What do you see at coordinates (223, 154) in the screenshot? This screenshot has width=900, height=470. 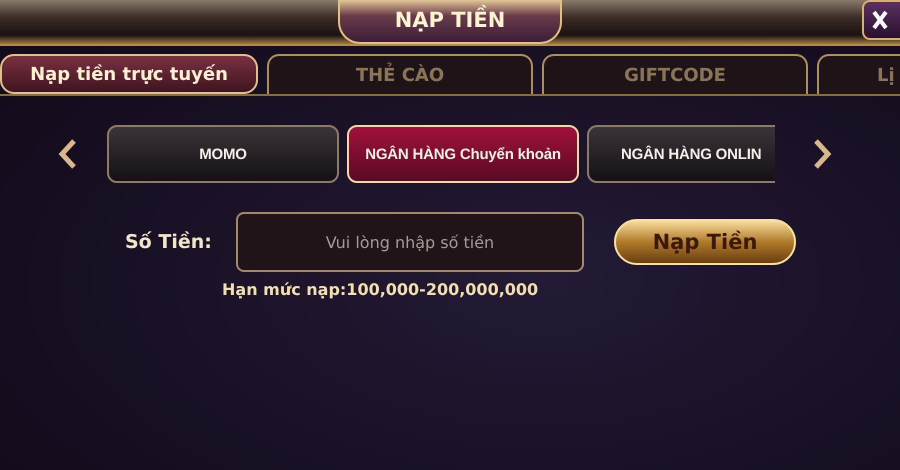 I see `payment-method-tab: MOMO` at bounding box center [223, 154].